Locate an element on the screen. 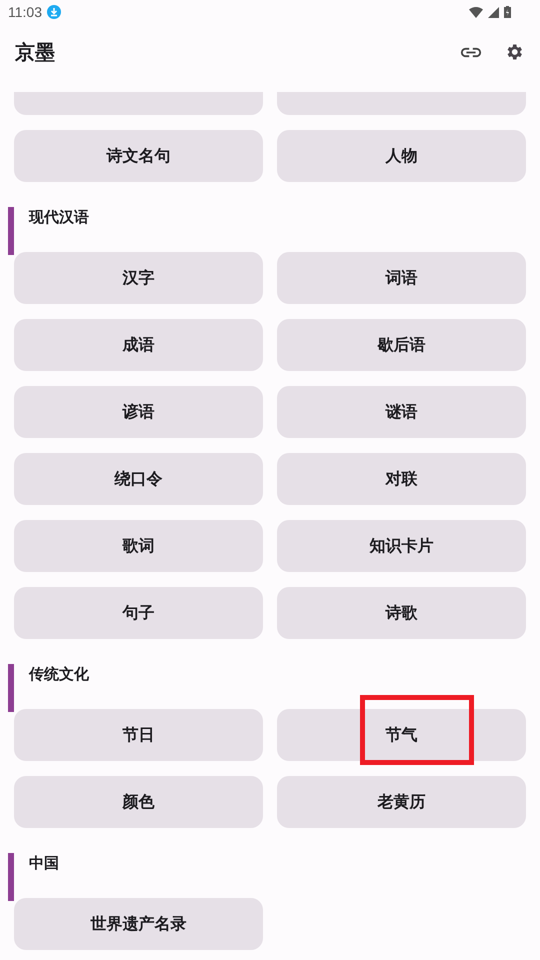  menu-button: 成语 is located at coordinates (138, 345).